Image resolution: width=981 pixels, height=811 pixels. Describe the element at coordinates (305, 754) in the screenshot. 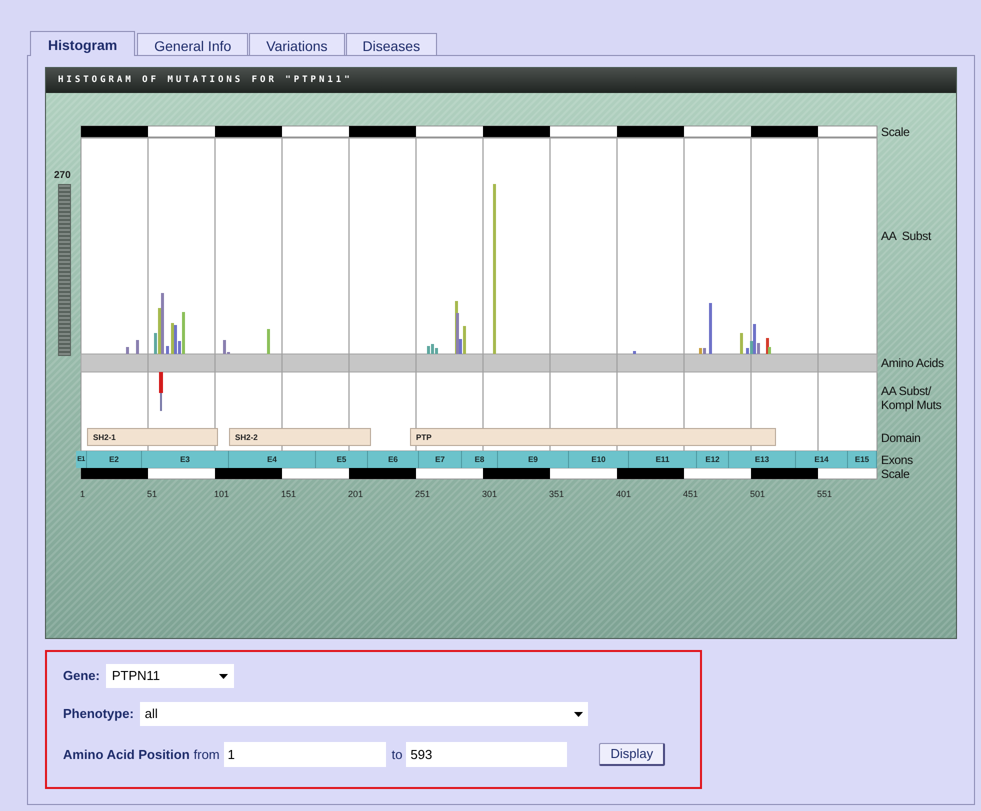

I see `from-input: 1` at that location.